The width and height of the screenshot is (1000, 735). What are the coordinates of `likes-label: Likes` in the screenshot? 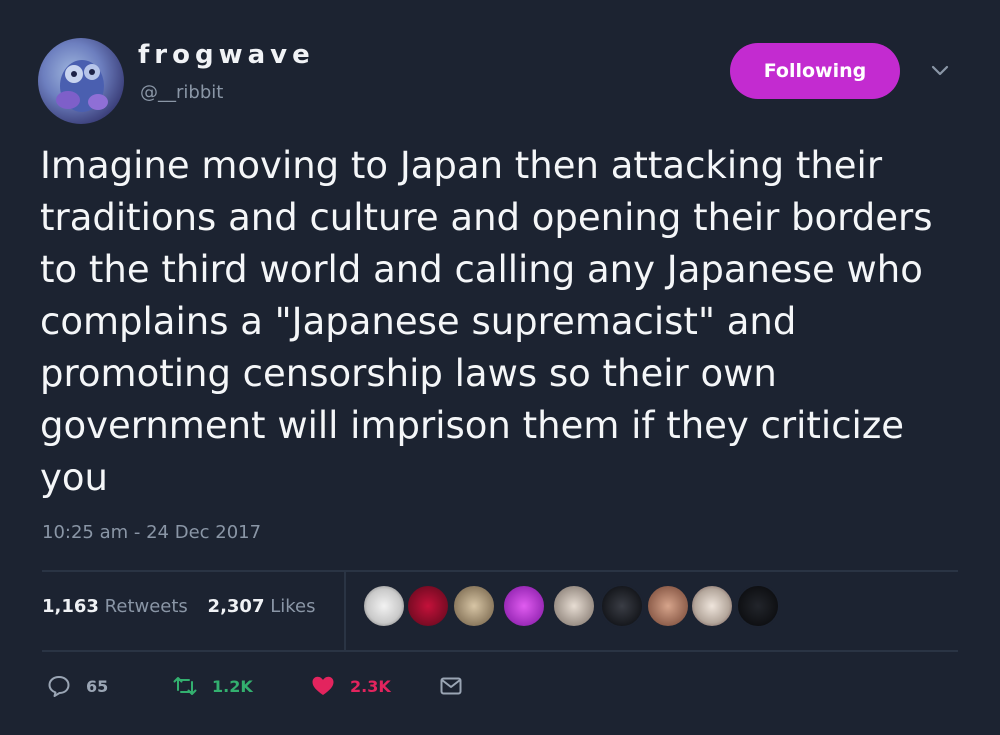 It's located at (293, 606).